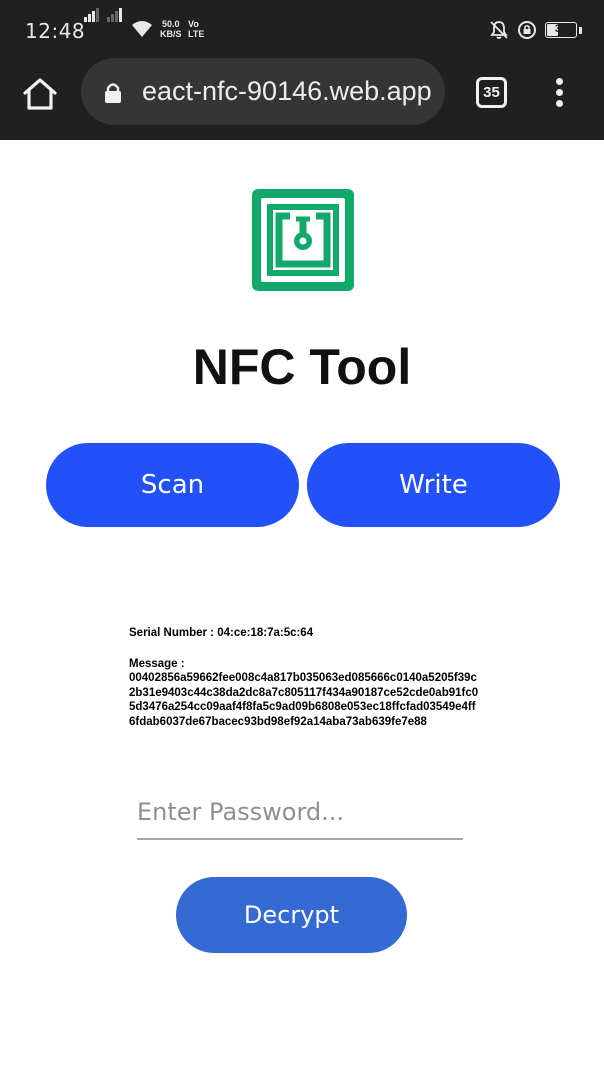 This screenshot has height=1067, width=604. What do you see at coordinates (196, 34) in the screenshot?
I see `volte-bottom: LTE` at bounding box center [196, 34].